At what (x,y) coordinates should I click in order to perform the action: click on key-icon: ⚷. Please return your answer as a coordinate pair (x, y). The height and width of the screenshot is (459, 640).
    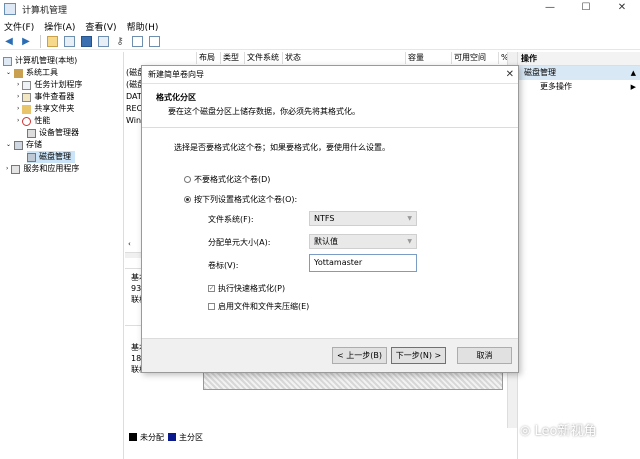
    Looking at the image, I should click on (120, 41).